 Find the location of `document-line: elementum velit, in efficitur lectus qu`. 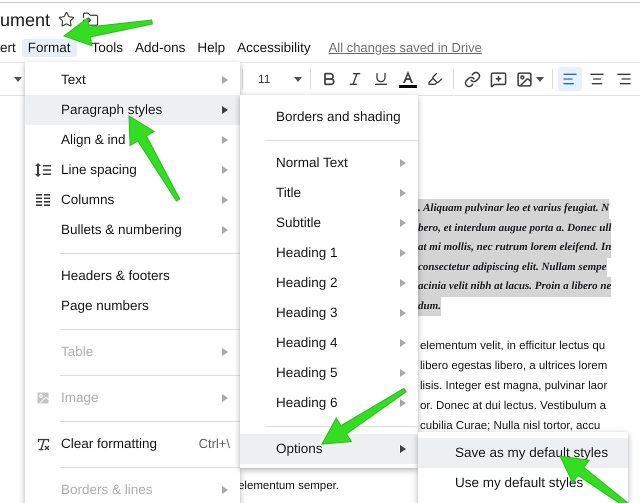

document-line: elementum velit, in efficitur lectus qu is located at coordinates (513, 346).